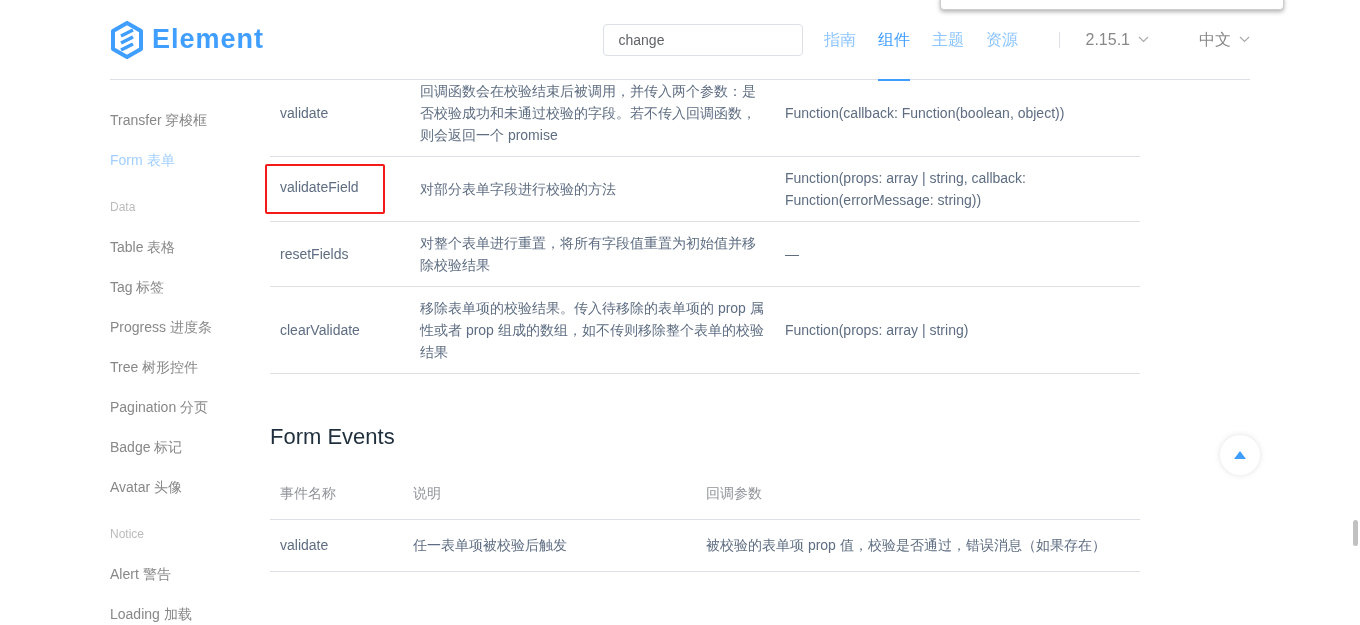  I want to click on method-description: 对部分表单字段进行校验的方法, so click(518, 189).